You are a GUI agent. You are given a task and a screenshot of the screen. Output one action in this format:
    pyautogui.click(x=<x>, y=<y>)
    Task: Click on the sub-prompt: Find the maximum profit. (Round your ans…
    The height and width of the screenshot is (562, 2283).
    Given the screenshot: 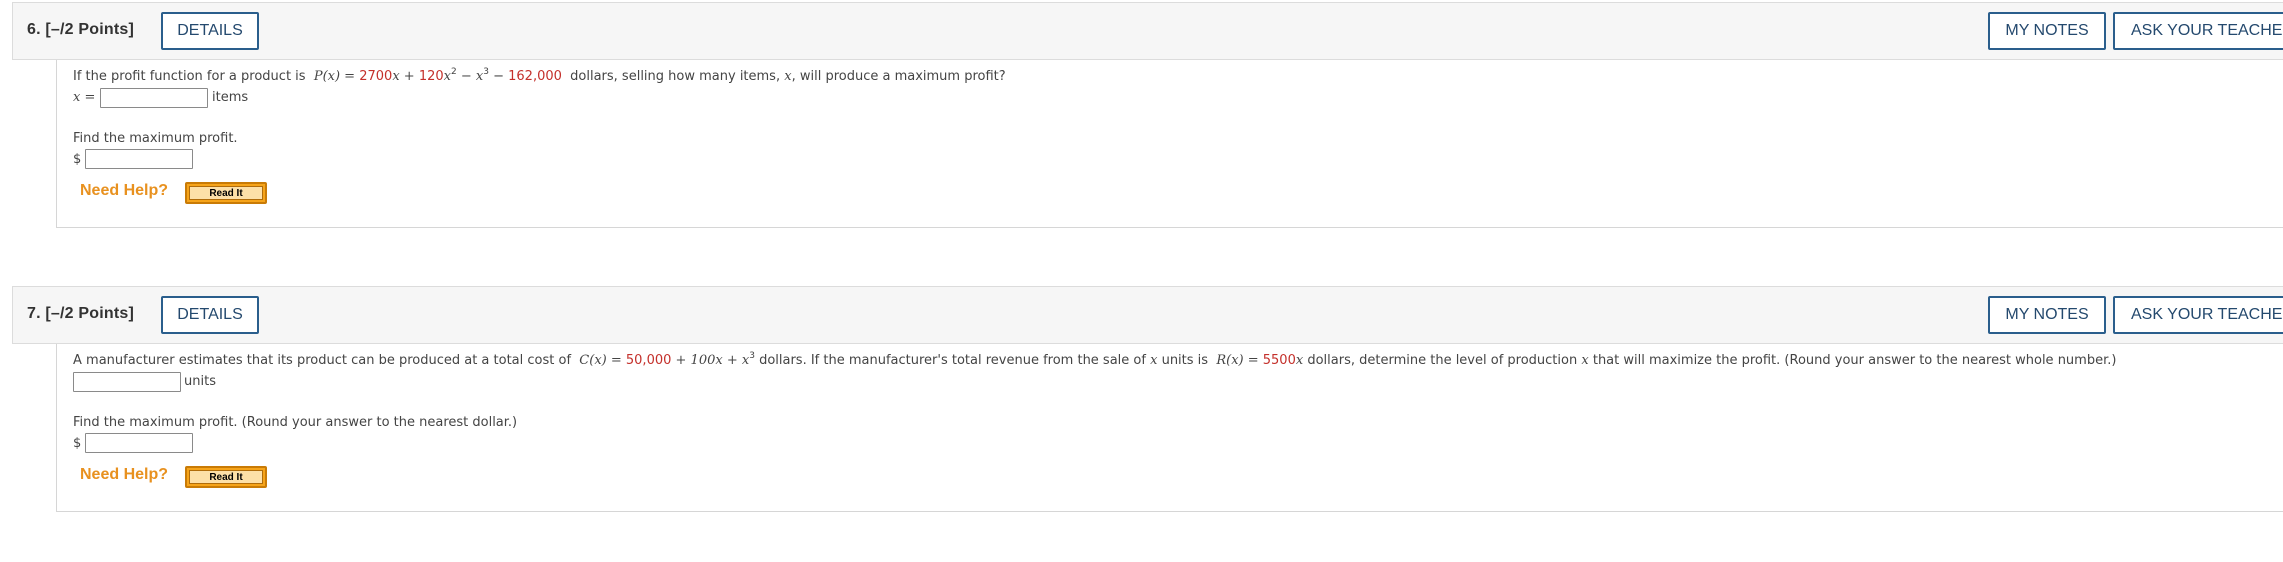 What is the action you would take?
    pyautogui.click(x=295, y=422)
    